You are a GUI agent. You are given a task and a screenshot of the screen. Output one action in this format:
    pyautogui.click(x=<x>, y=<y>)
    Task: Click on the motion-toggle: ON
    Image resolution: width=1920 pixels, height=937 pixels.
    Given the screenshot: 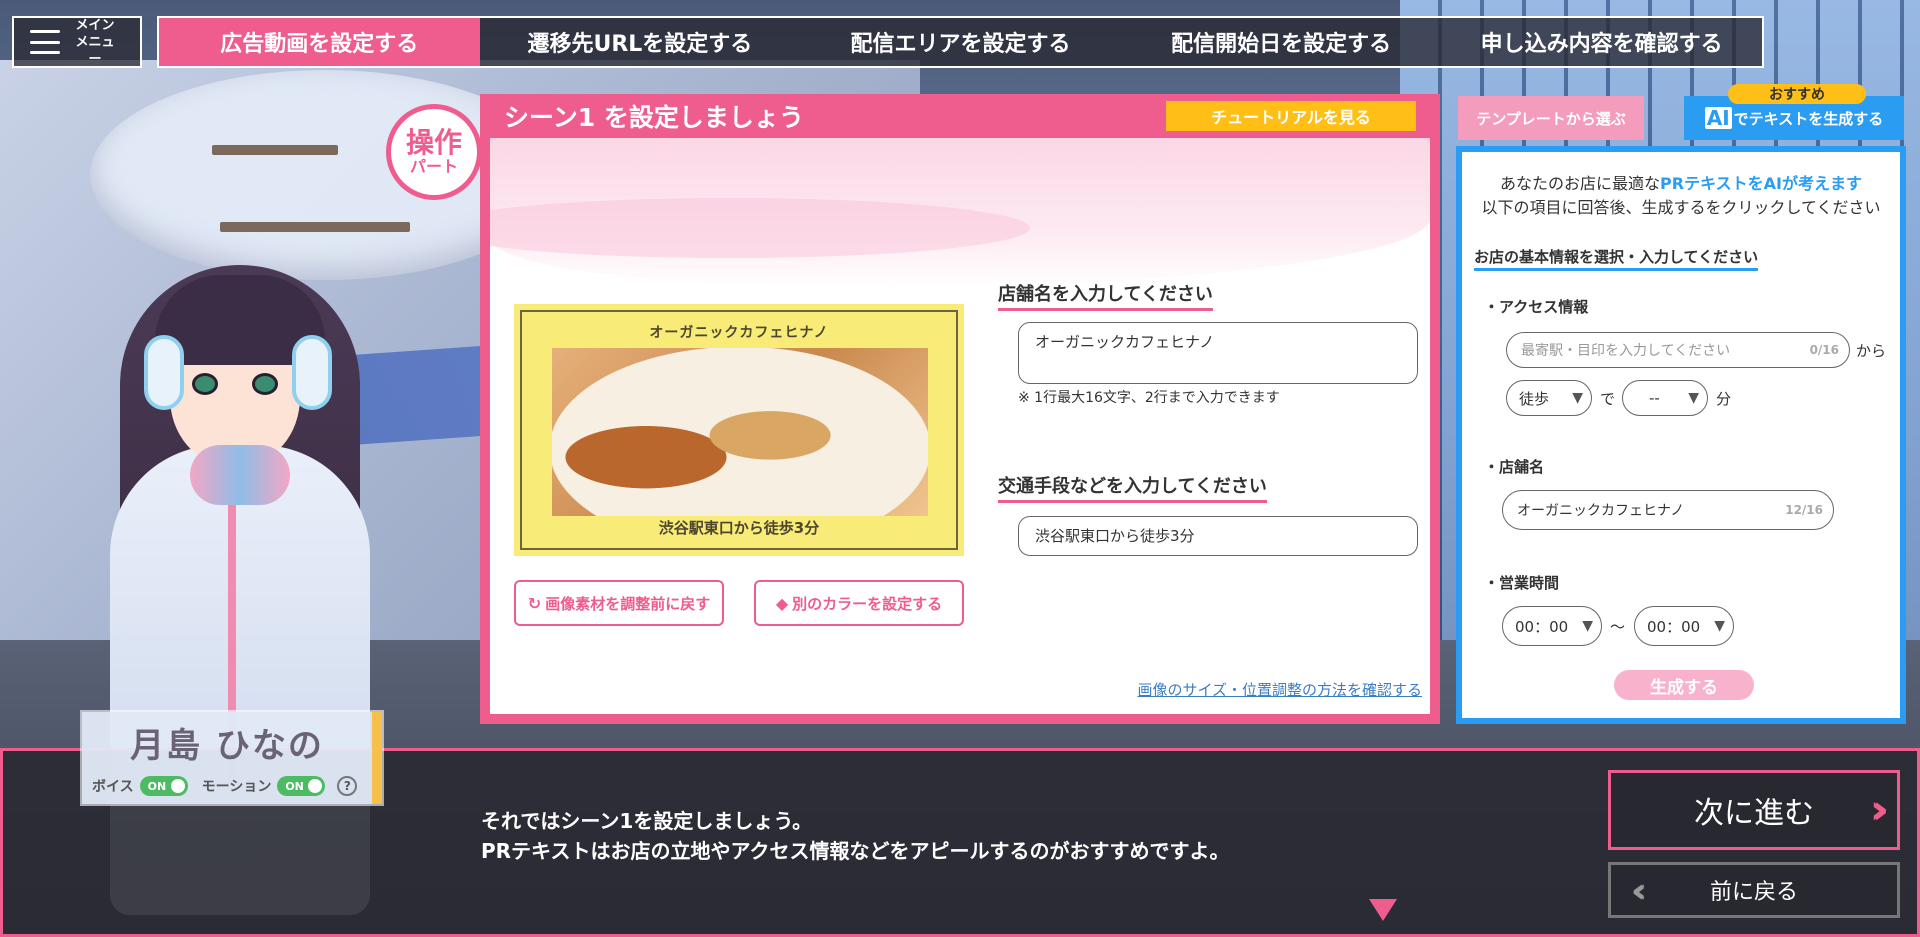 What is the action you would take?
    pyautogui.click(x=301, y=786)
    